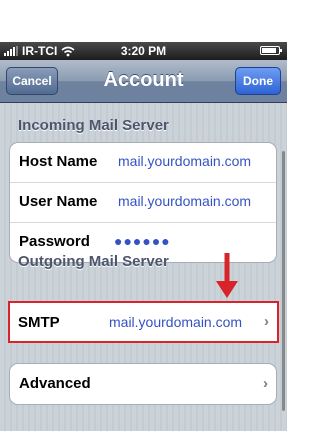 This screenshot has height=431, width=320. I want to click on password-field: ●●●●●●, so click(142, 241).